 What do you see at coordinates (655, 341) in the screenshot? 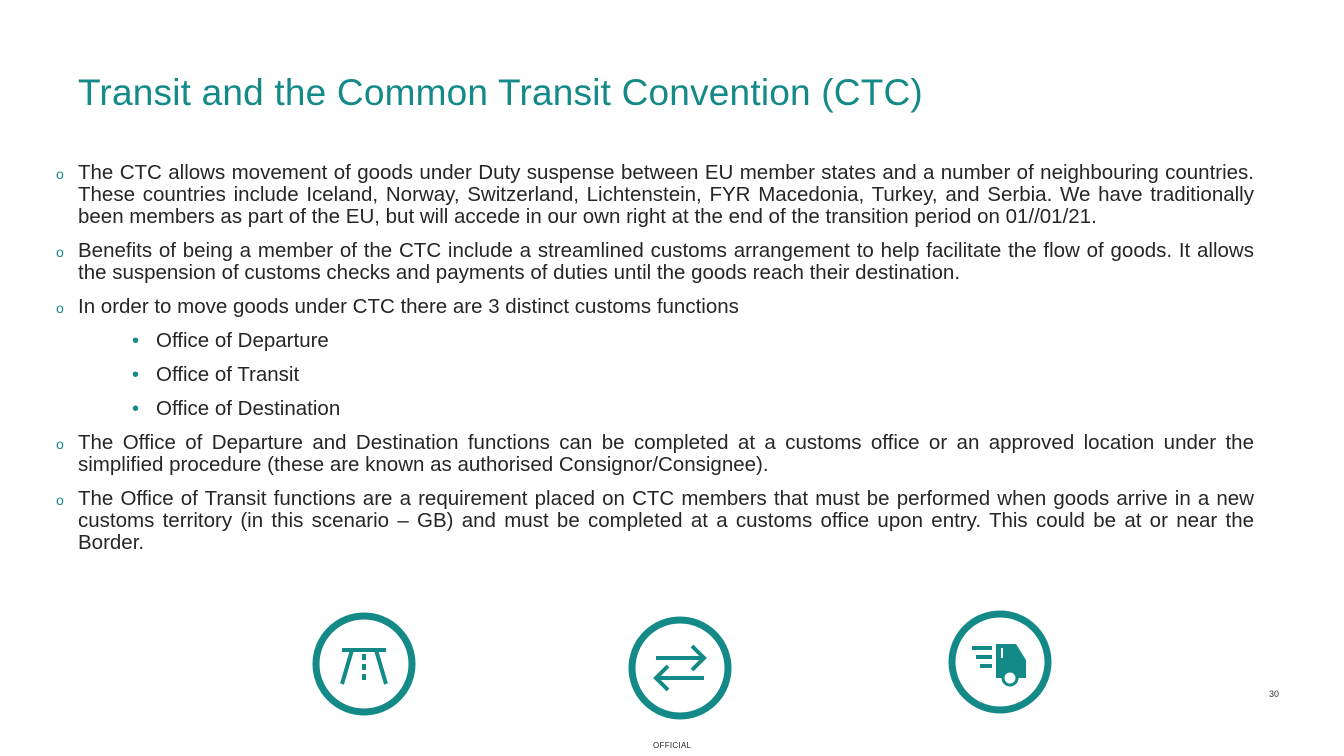
I see `sub-bullet-item: • Office of Departure` at bounding box center [655, 341].